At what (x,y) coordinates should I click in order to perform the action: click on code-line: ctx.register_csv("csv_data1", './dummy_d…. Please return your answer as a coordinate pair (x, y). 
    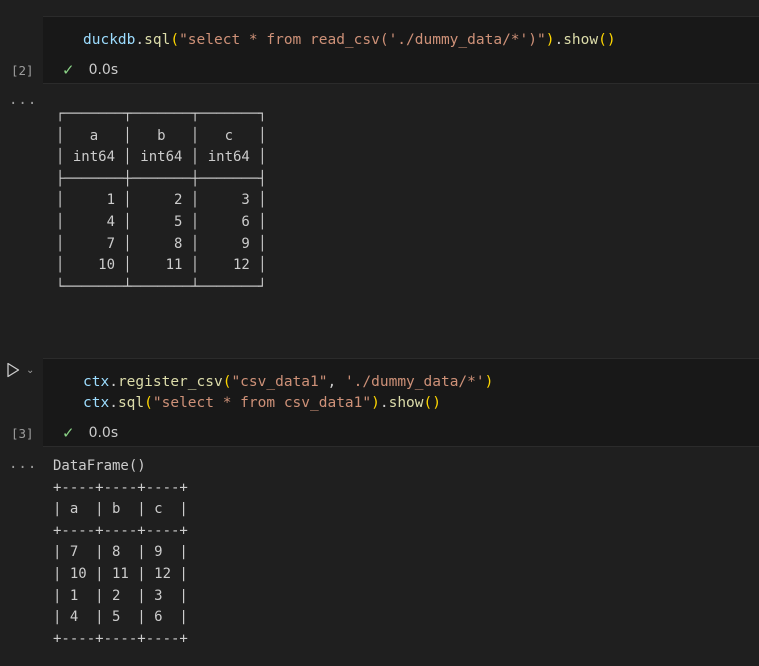
    Looking at the image, I should click on (288, 382).